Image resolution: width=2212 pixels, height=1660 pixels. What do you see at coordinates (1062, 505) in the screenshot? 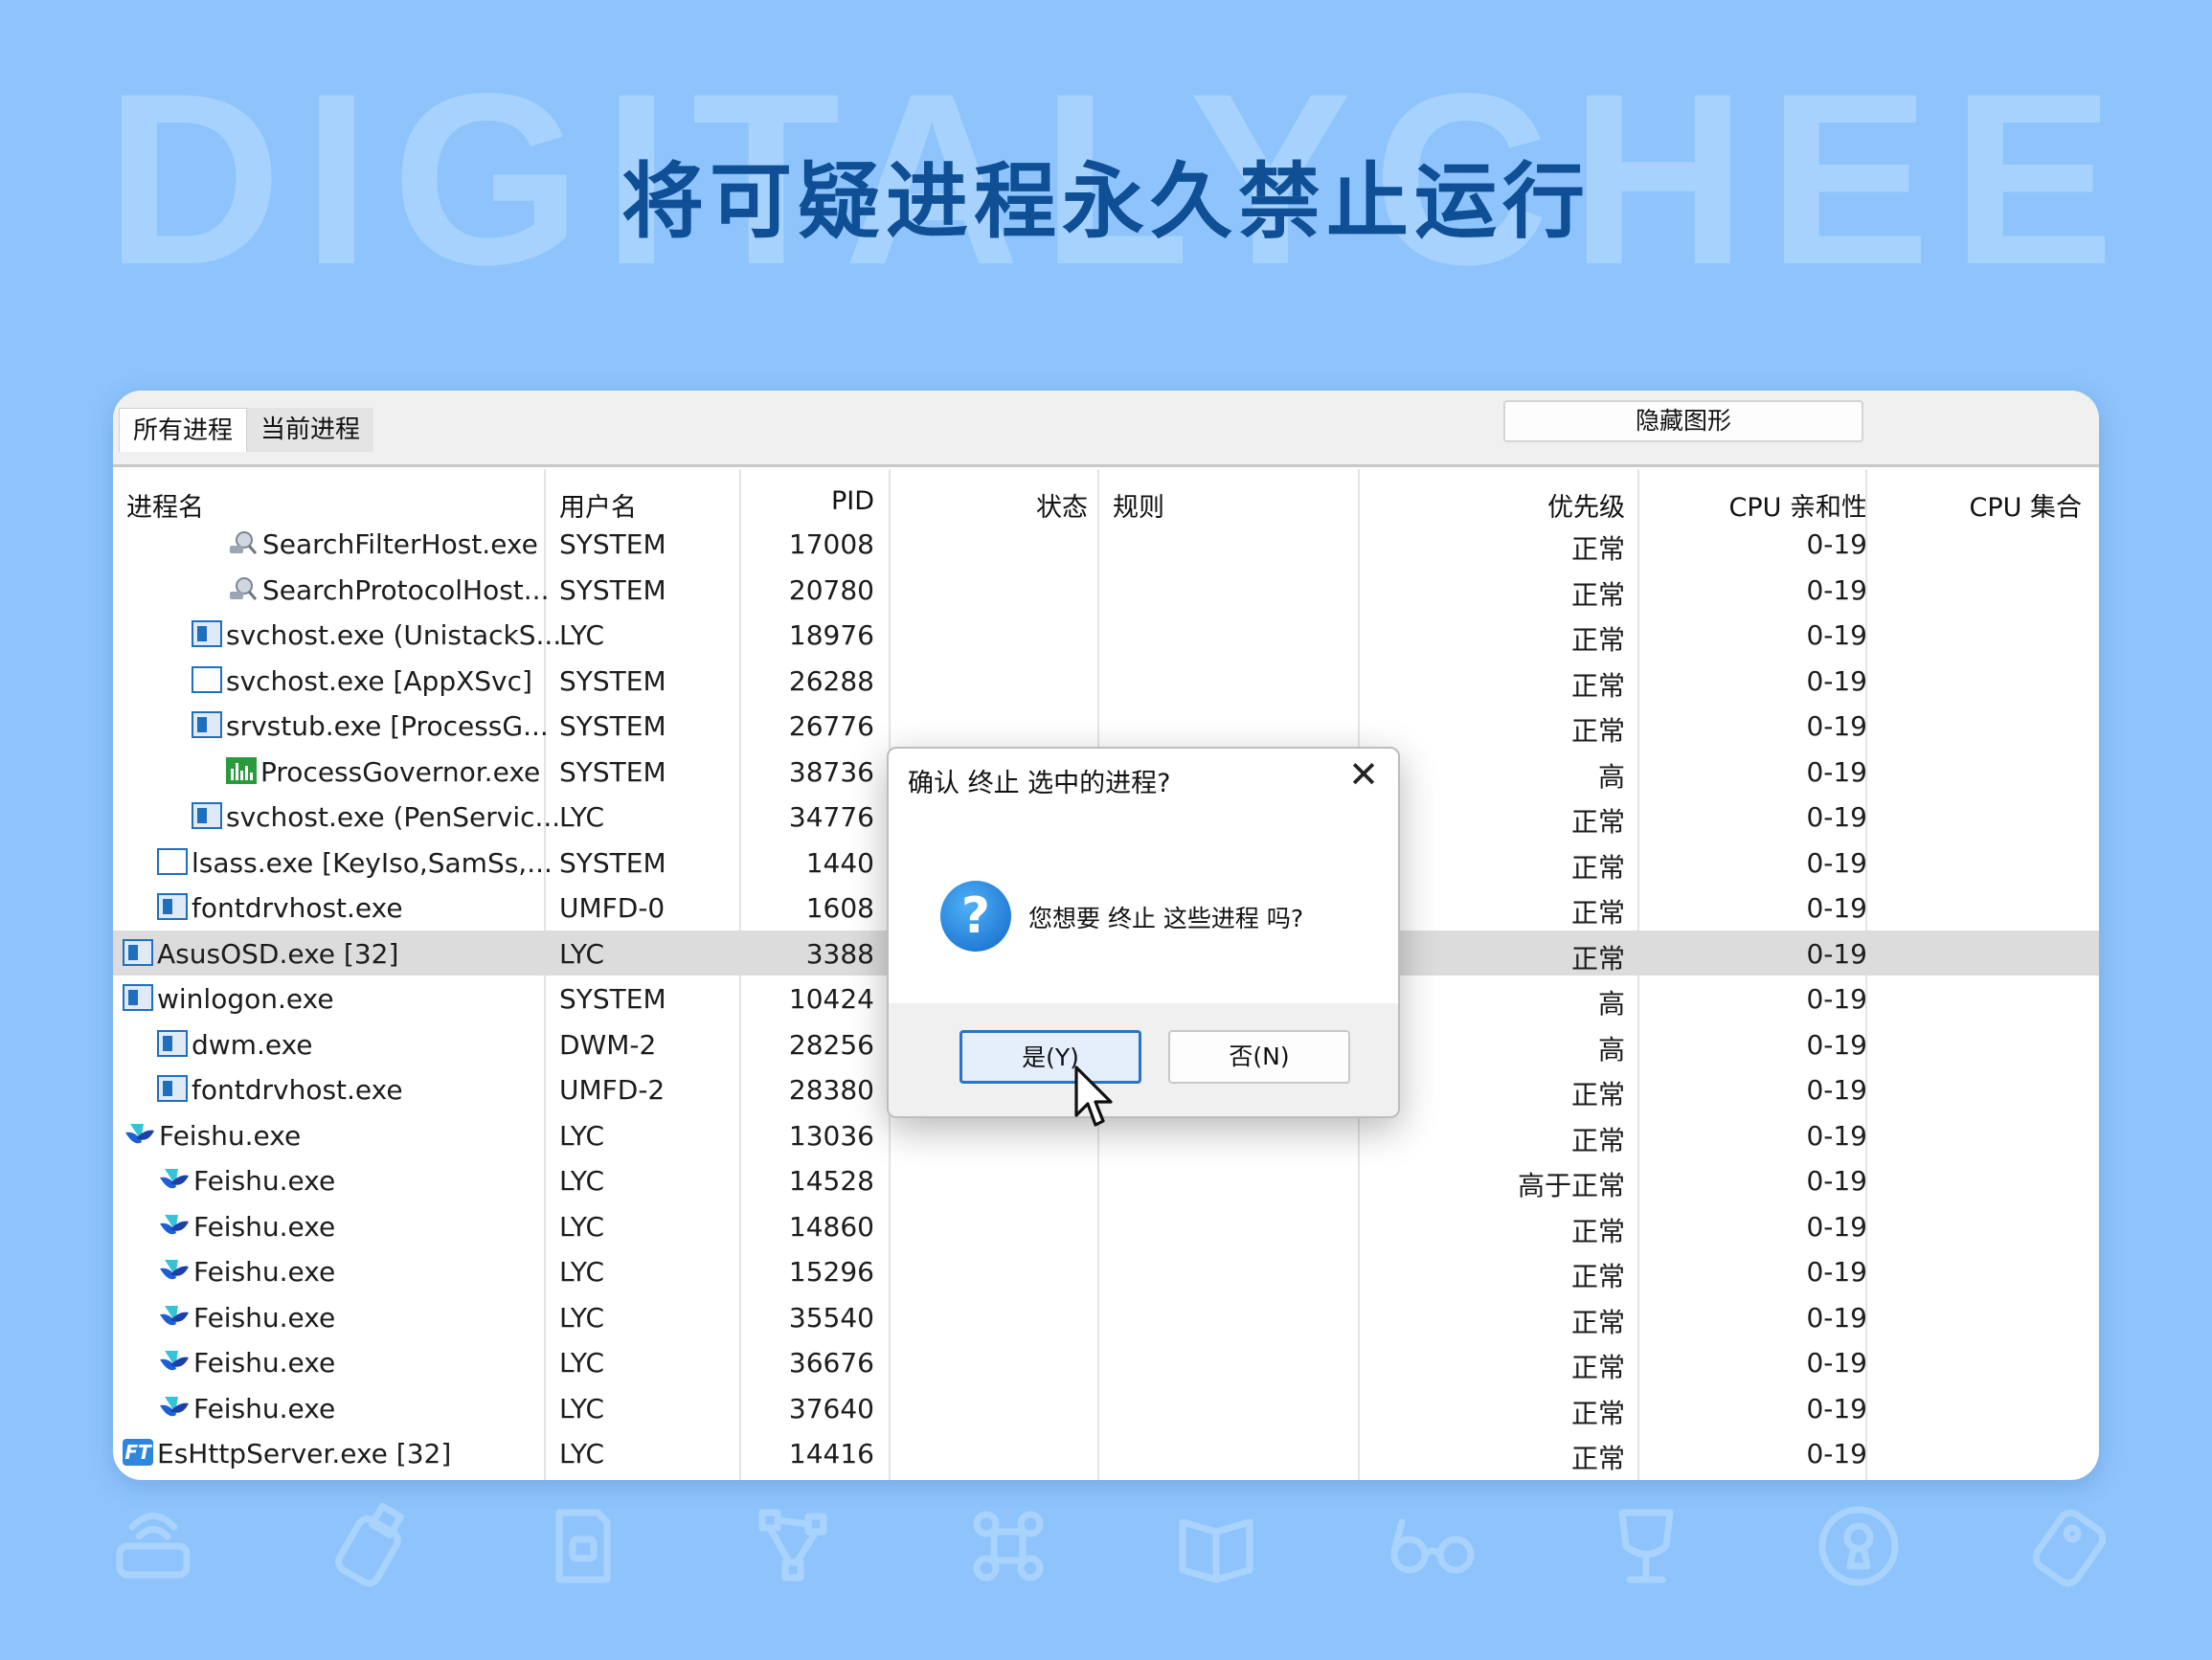
I see `column-header-status: 状态` at bounding box center [1062, 505].